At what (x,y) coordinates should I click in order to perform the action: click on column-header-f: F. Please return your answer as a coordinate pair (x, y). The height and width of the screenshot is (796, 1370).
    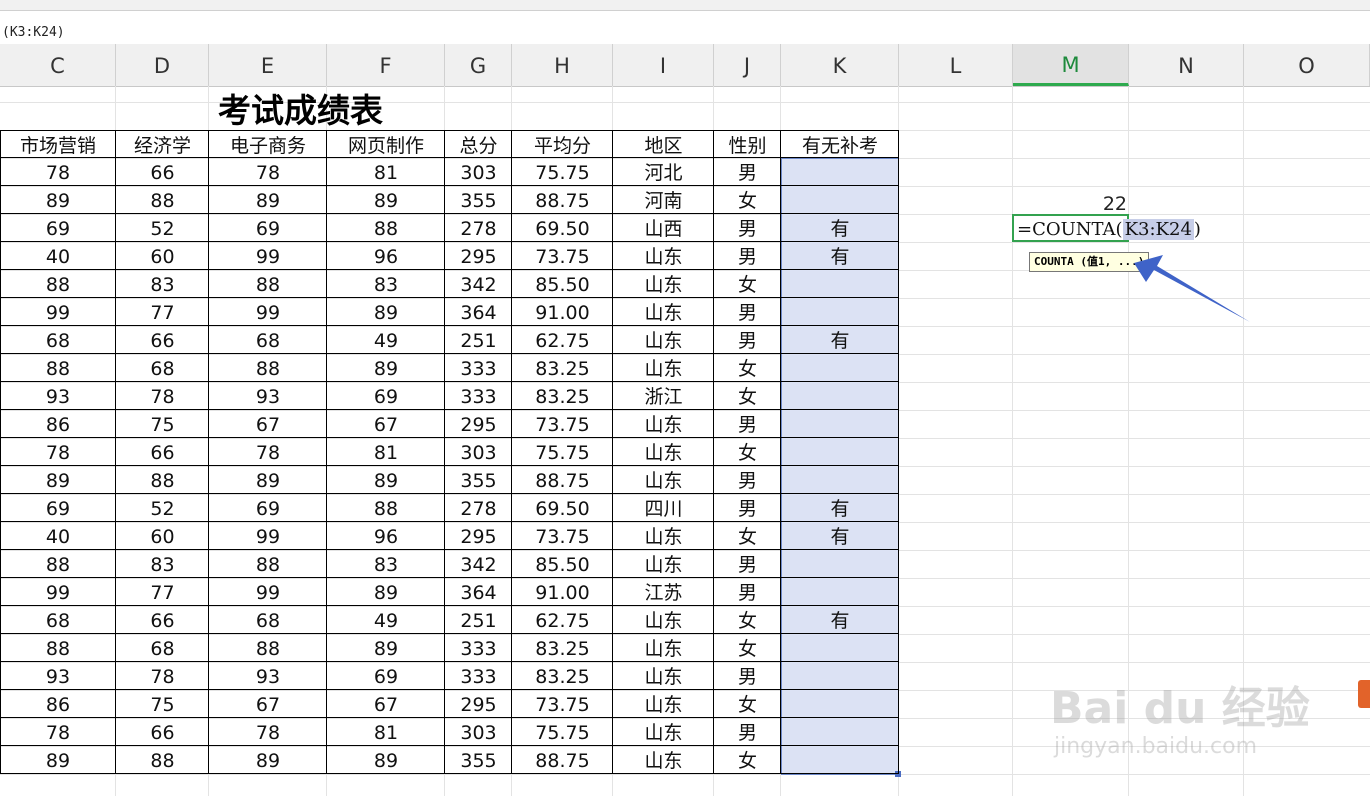
    Looking at the image, I should click on (386, 65).